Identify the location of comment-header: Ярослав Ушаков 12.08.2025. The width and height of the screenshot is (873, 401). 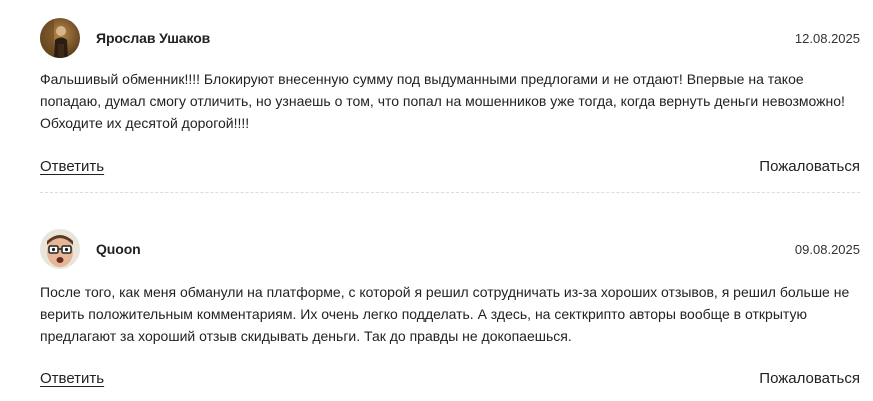
(450, 39).